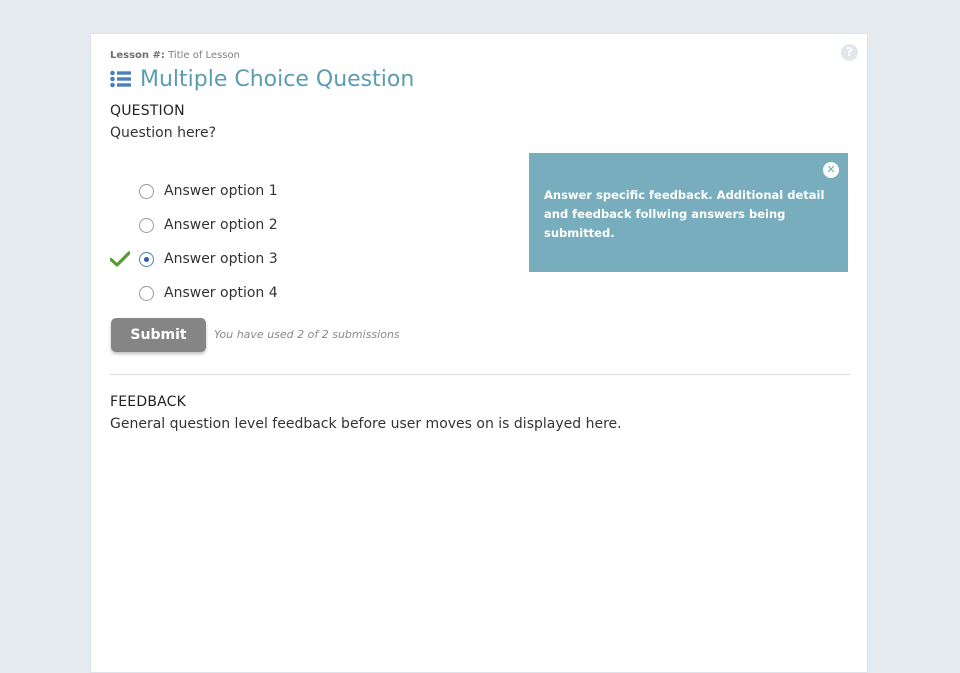 The image size is (960, 673). I want to click on title-row: Multiple Choice Question, so click(262, 79).